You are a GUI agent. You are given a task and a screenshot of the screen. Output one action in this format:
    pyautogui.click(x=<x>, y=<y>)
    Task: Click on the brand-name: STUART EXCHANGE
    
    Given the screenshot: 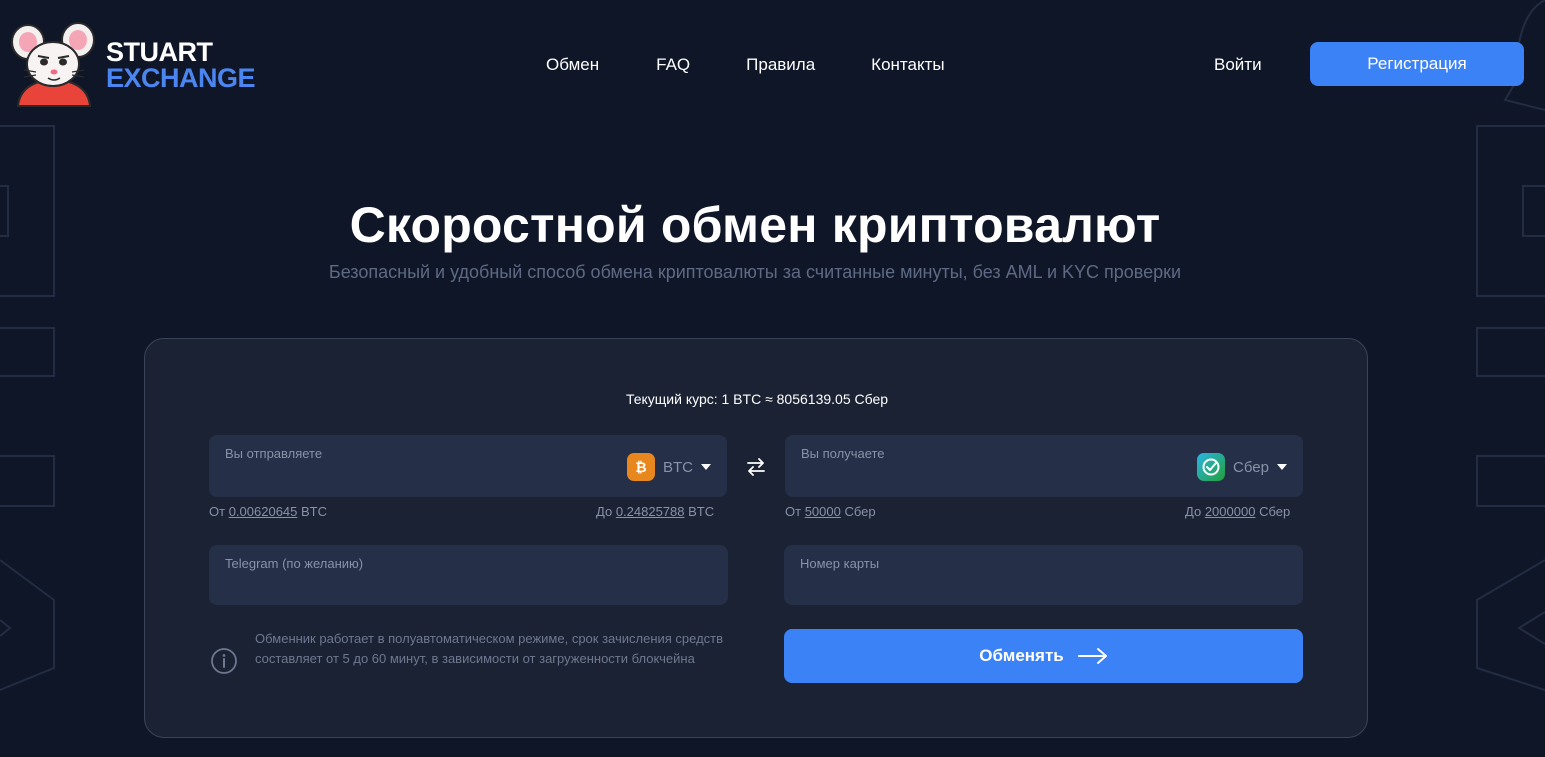 What is the action you would take?
    pyautogui.click(x=181, y=65)
    